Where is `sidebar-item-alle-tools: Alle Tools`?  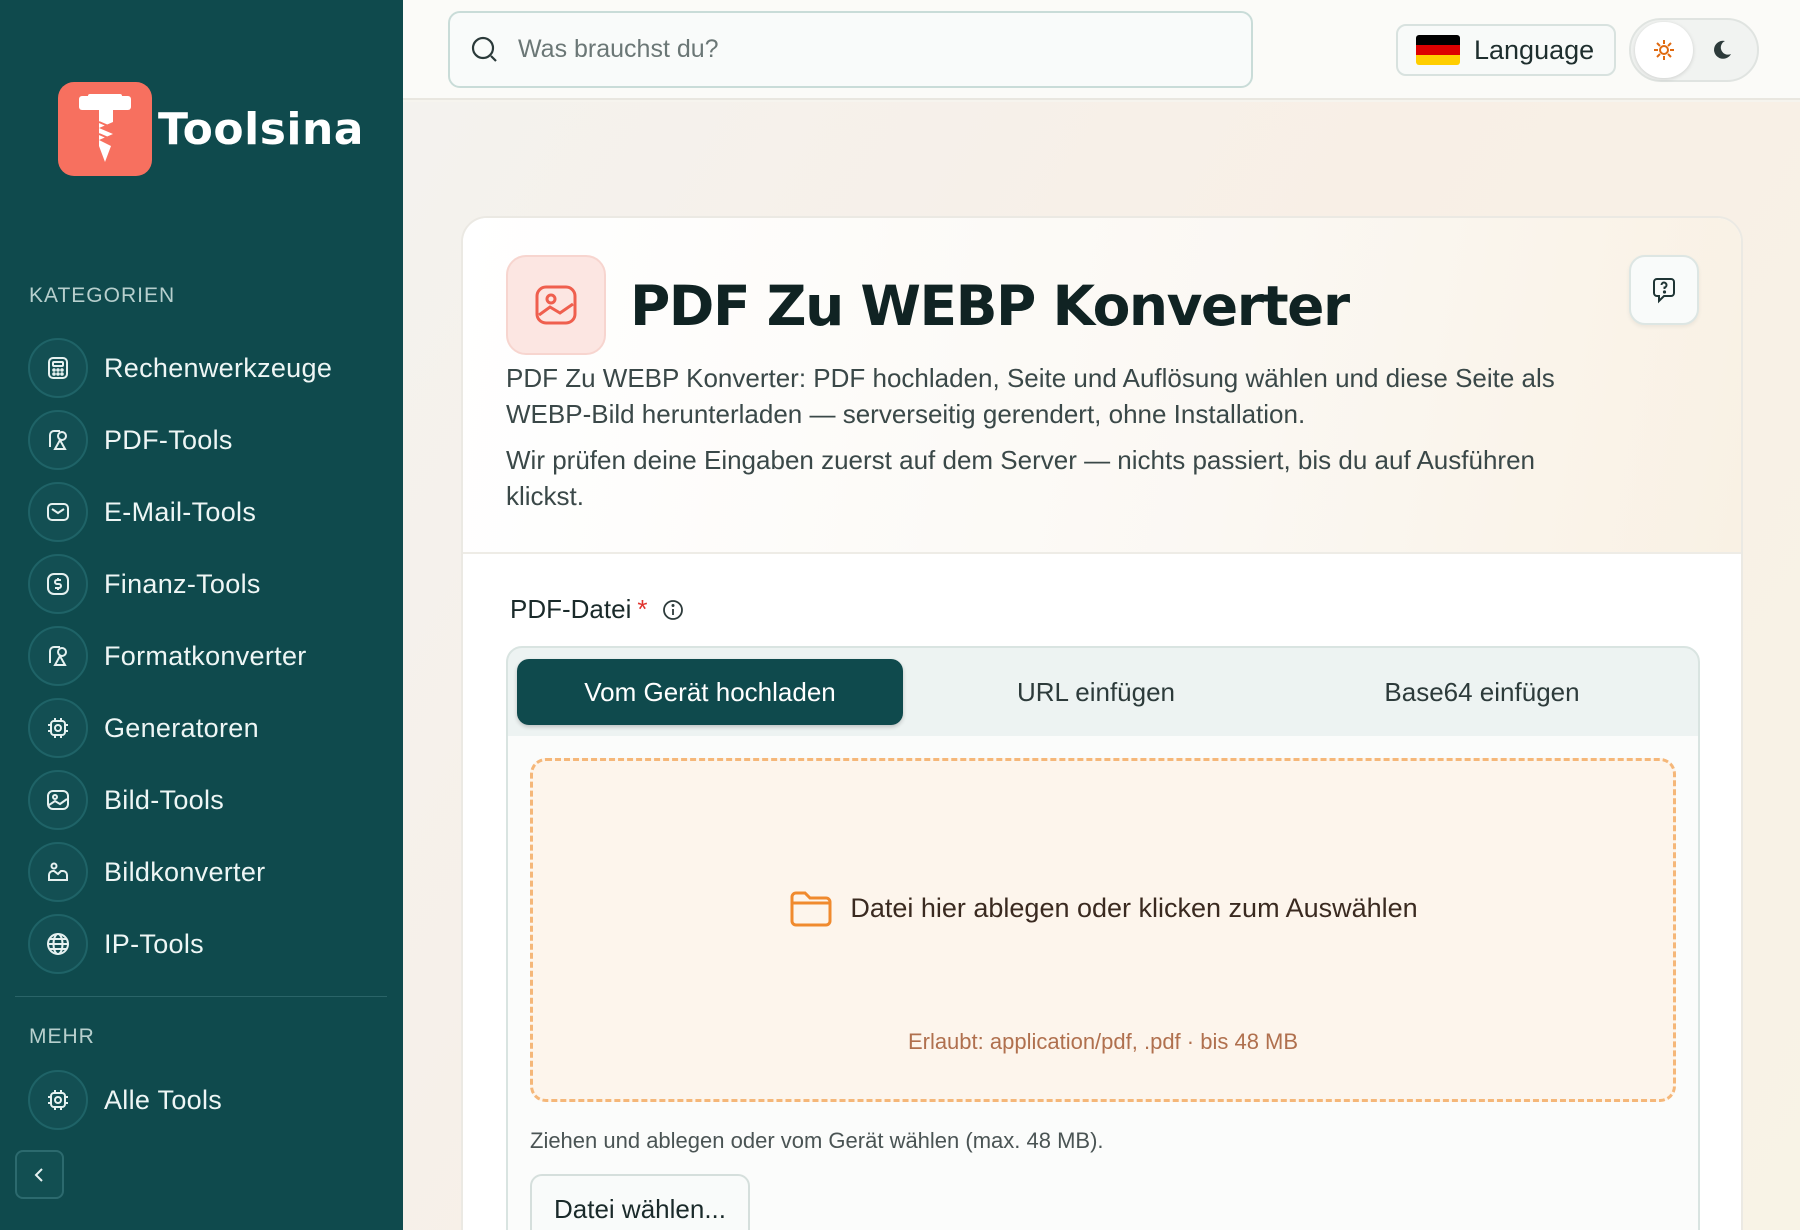
sidebar-item-alle-tools: Alle Tools is located at coordinates (125, 1100).